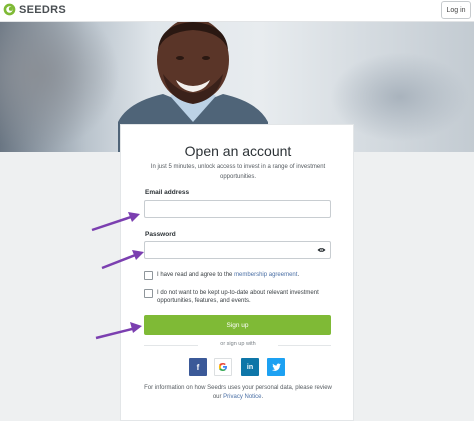 The width and height of the screenshot is (474, 421). I want to click on sign-up-button: Sign up, so click(237, 325).